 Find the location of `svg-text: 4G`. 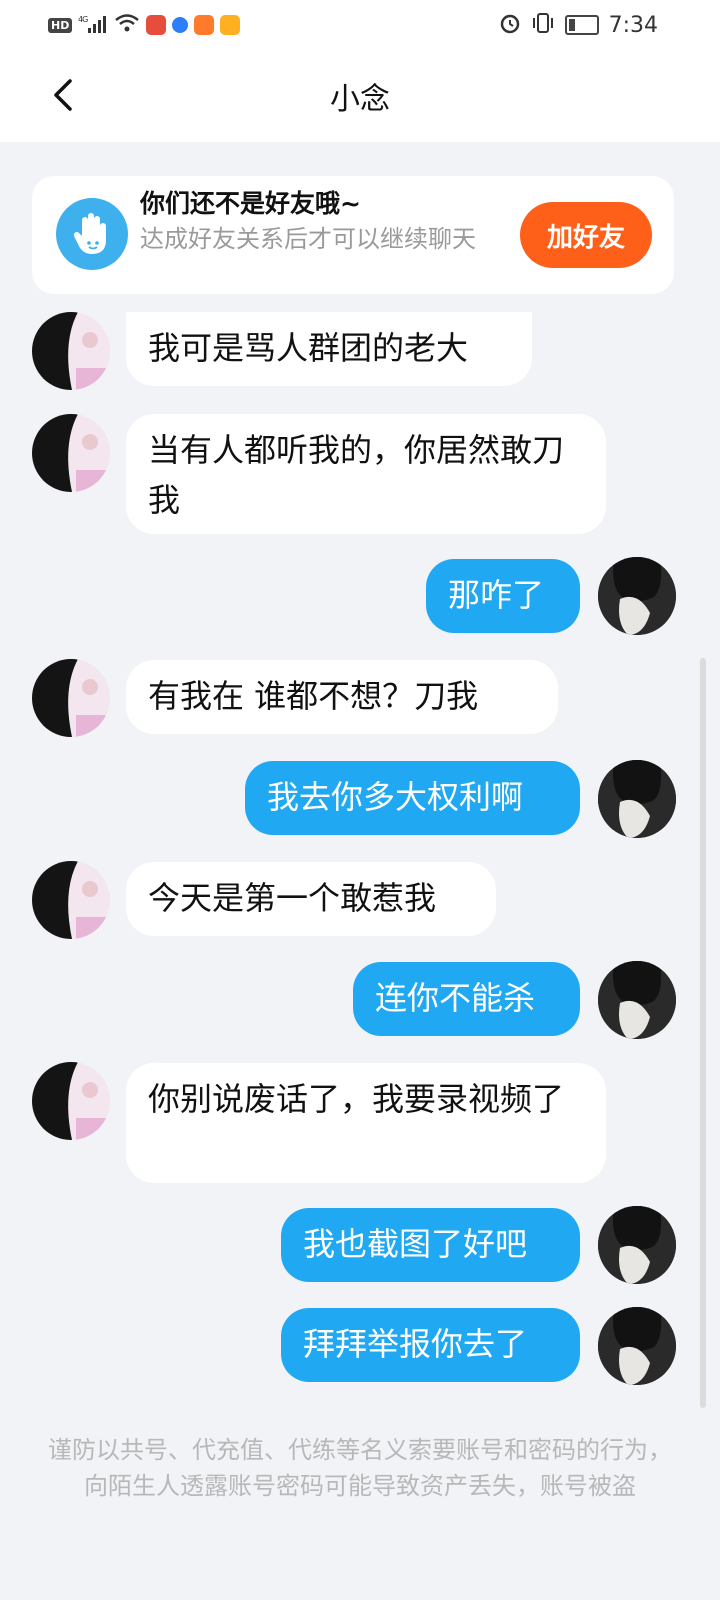

svg-text: 4G is located at coordinates (83, 19).